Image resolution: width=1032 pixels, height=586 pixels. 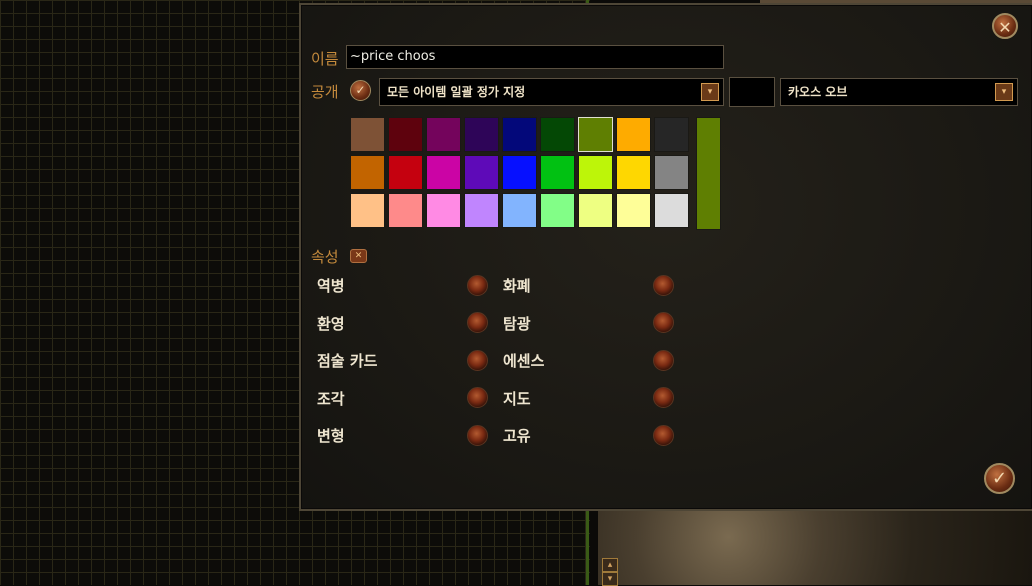 What do you see at coordinates (535, 57) in the screenshot?
I see `name-input: ~price choos` at bounding box center [535, 57].